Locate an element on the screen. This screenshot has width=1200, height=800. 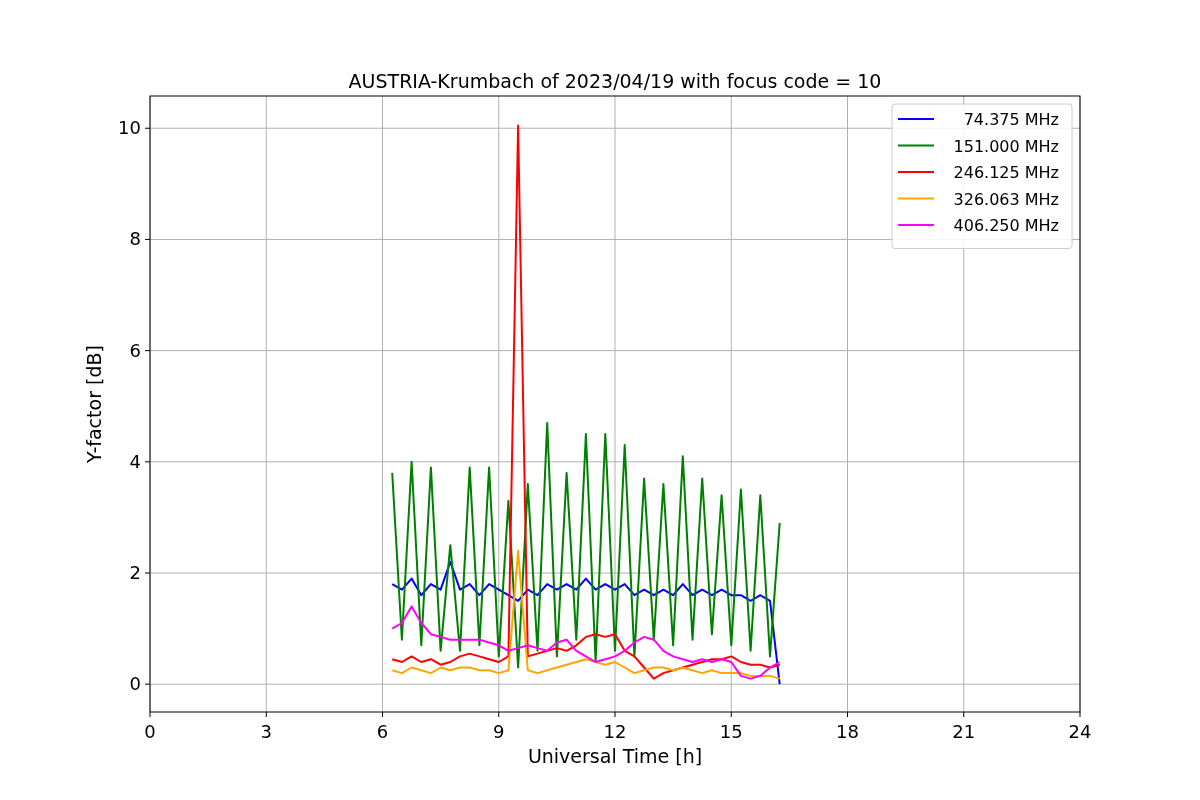
legend-label: 406.250 MHz is located at coordinates (1006, 225).